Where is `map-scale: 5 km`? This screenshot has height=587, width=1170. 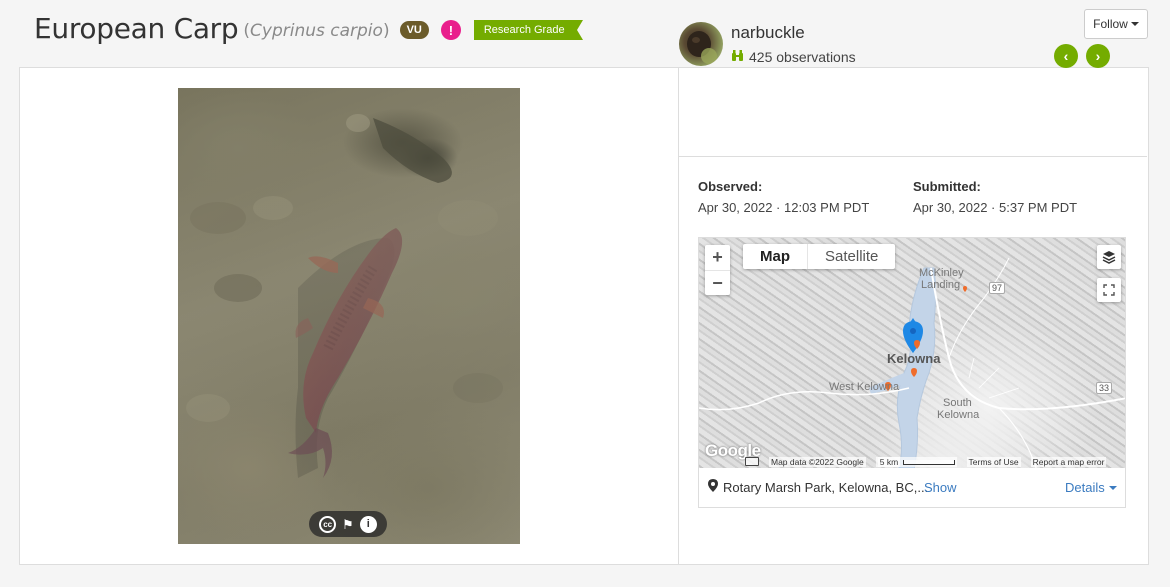 map-scale: 5 km is located at coordinates (916, 461).